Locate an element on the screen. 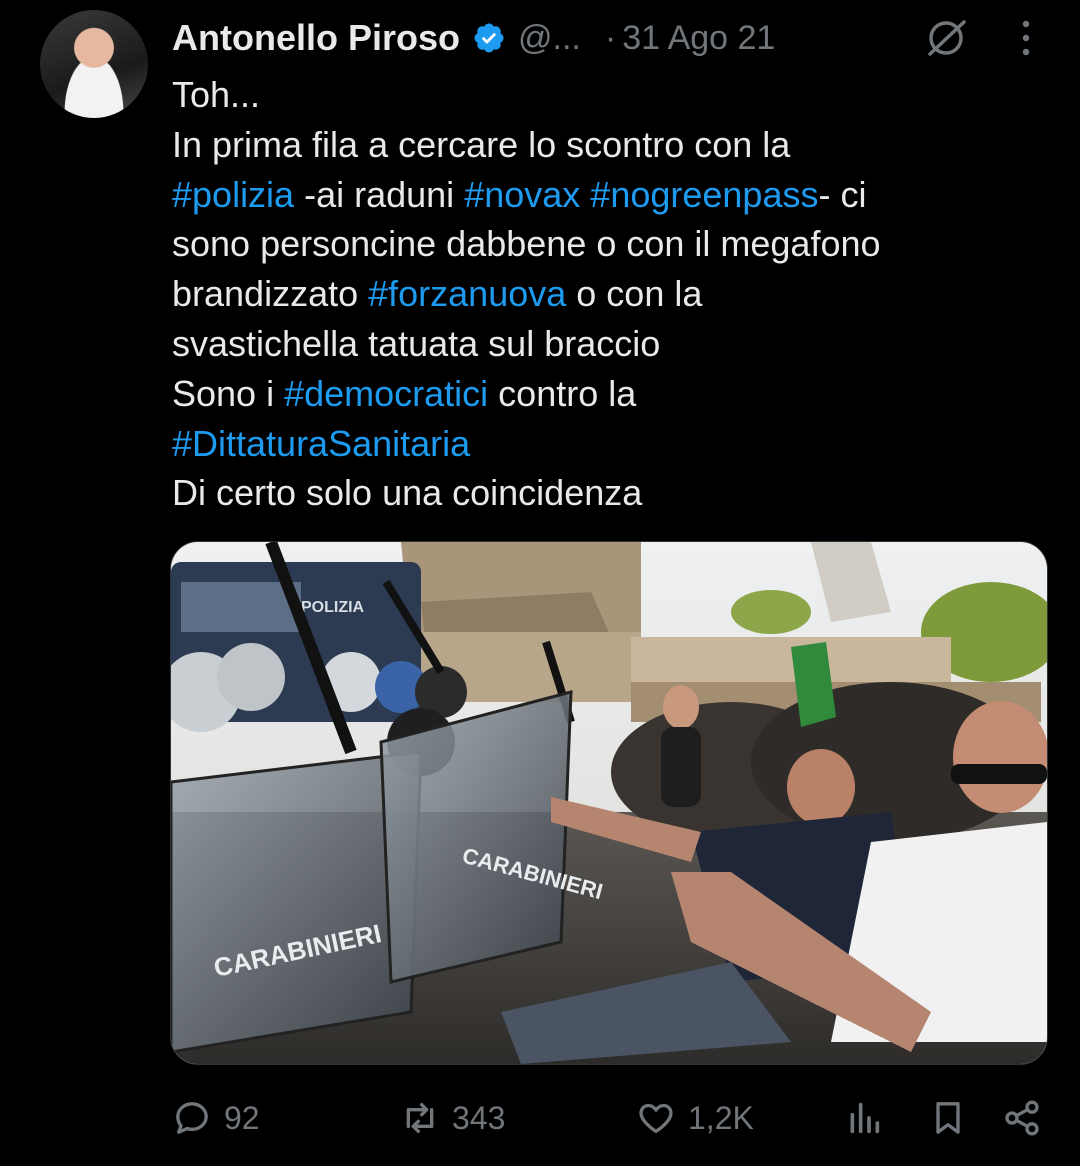 This screenshot has width=1080, height=1166. like-count: 1,2K is located at coordinates (721, 1117).